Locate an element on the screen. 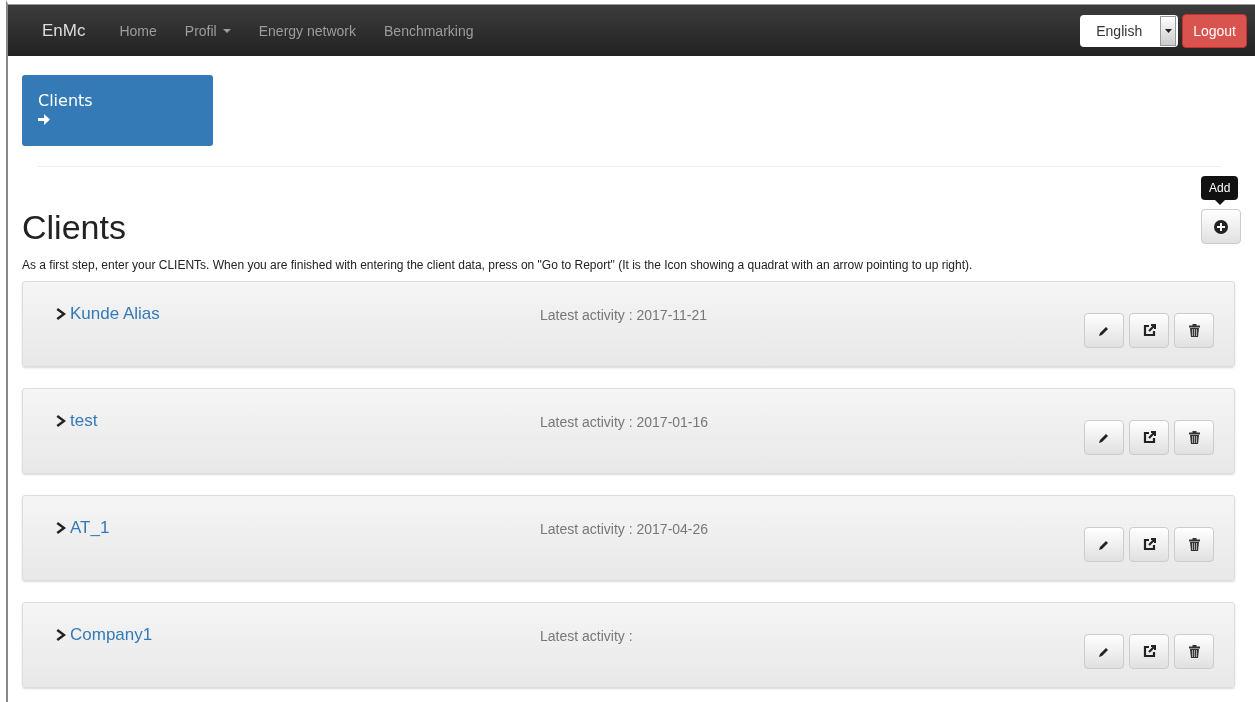 The height and width of the screenshot is (702, 1255). brand-logo: EnMc is located at coordinates (57, 30).